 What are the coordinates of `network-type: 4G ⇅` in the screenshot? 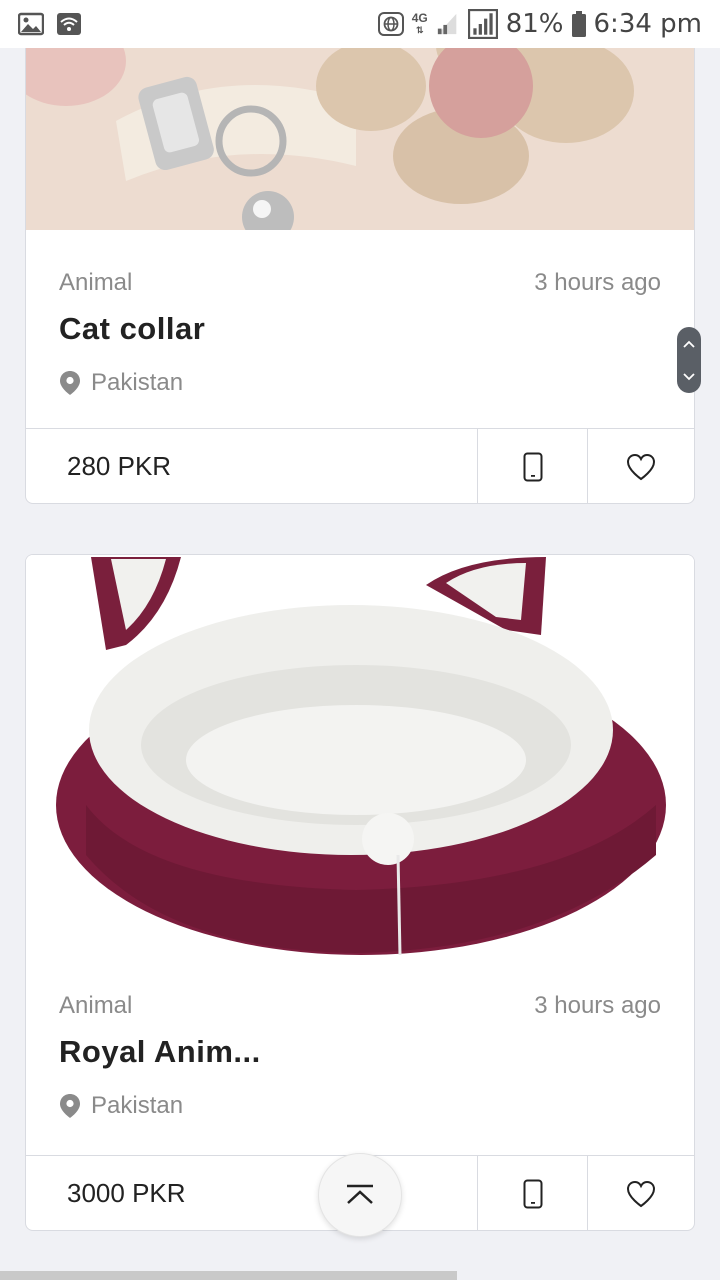 It's located at (419, 23).